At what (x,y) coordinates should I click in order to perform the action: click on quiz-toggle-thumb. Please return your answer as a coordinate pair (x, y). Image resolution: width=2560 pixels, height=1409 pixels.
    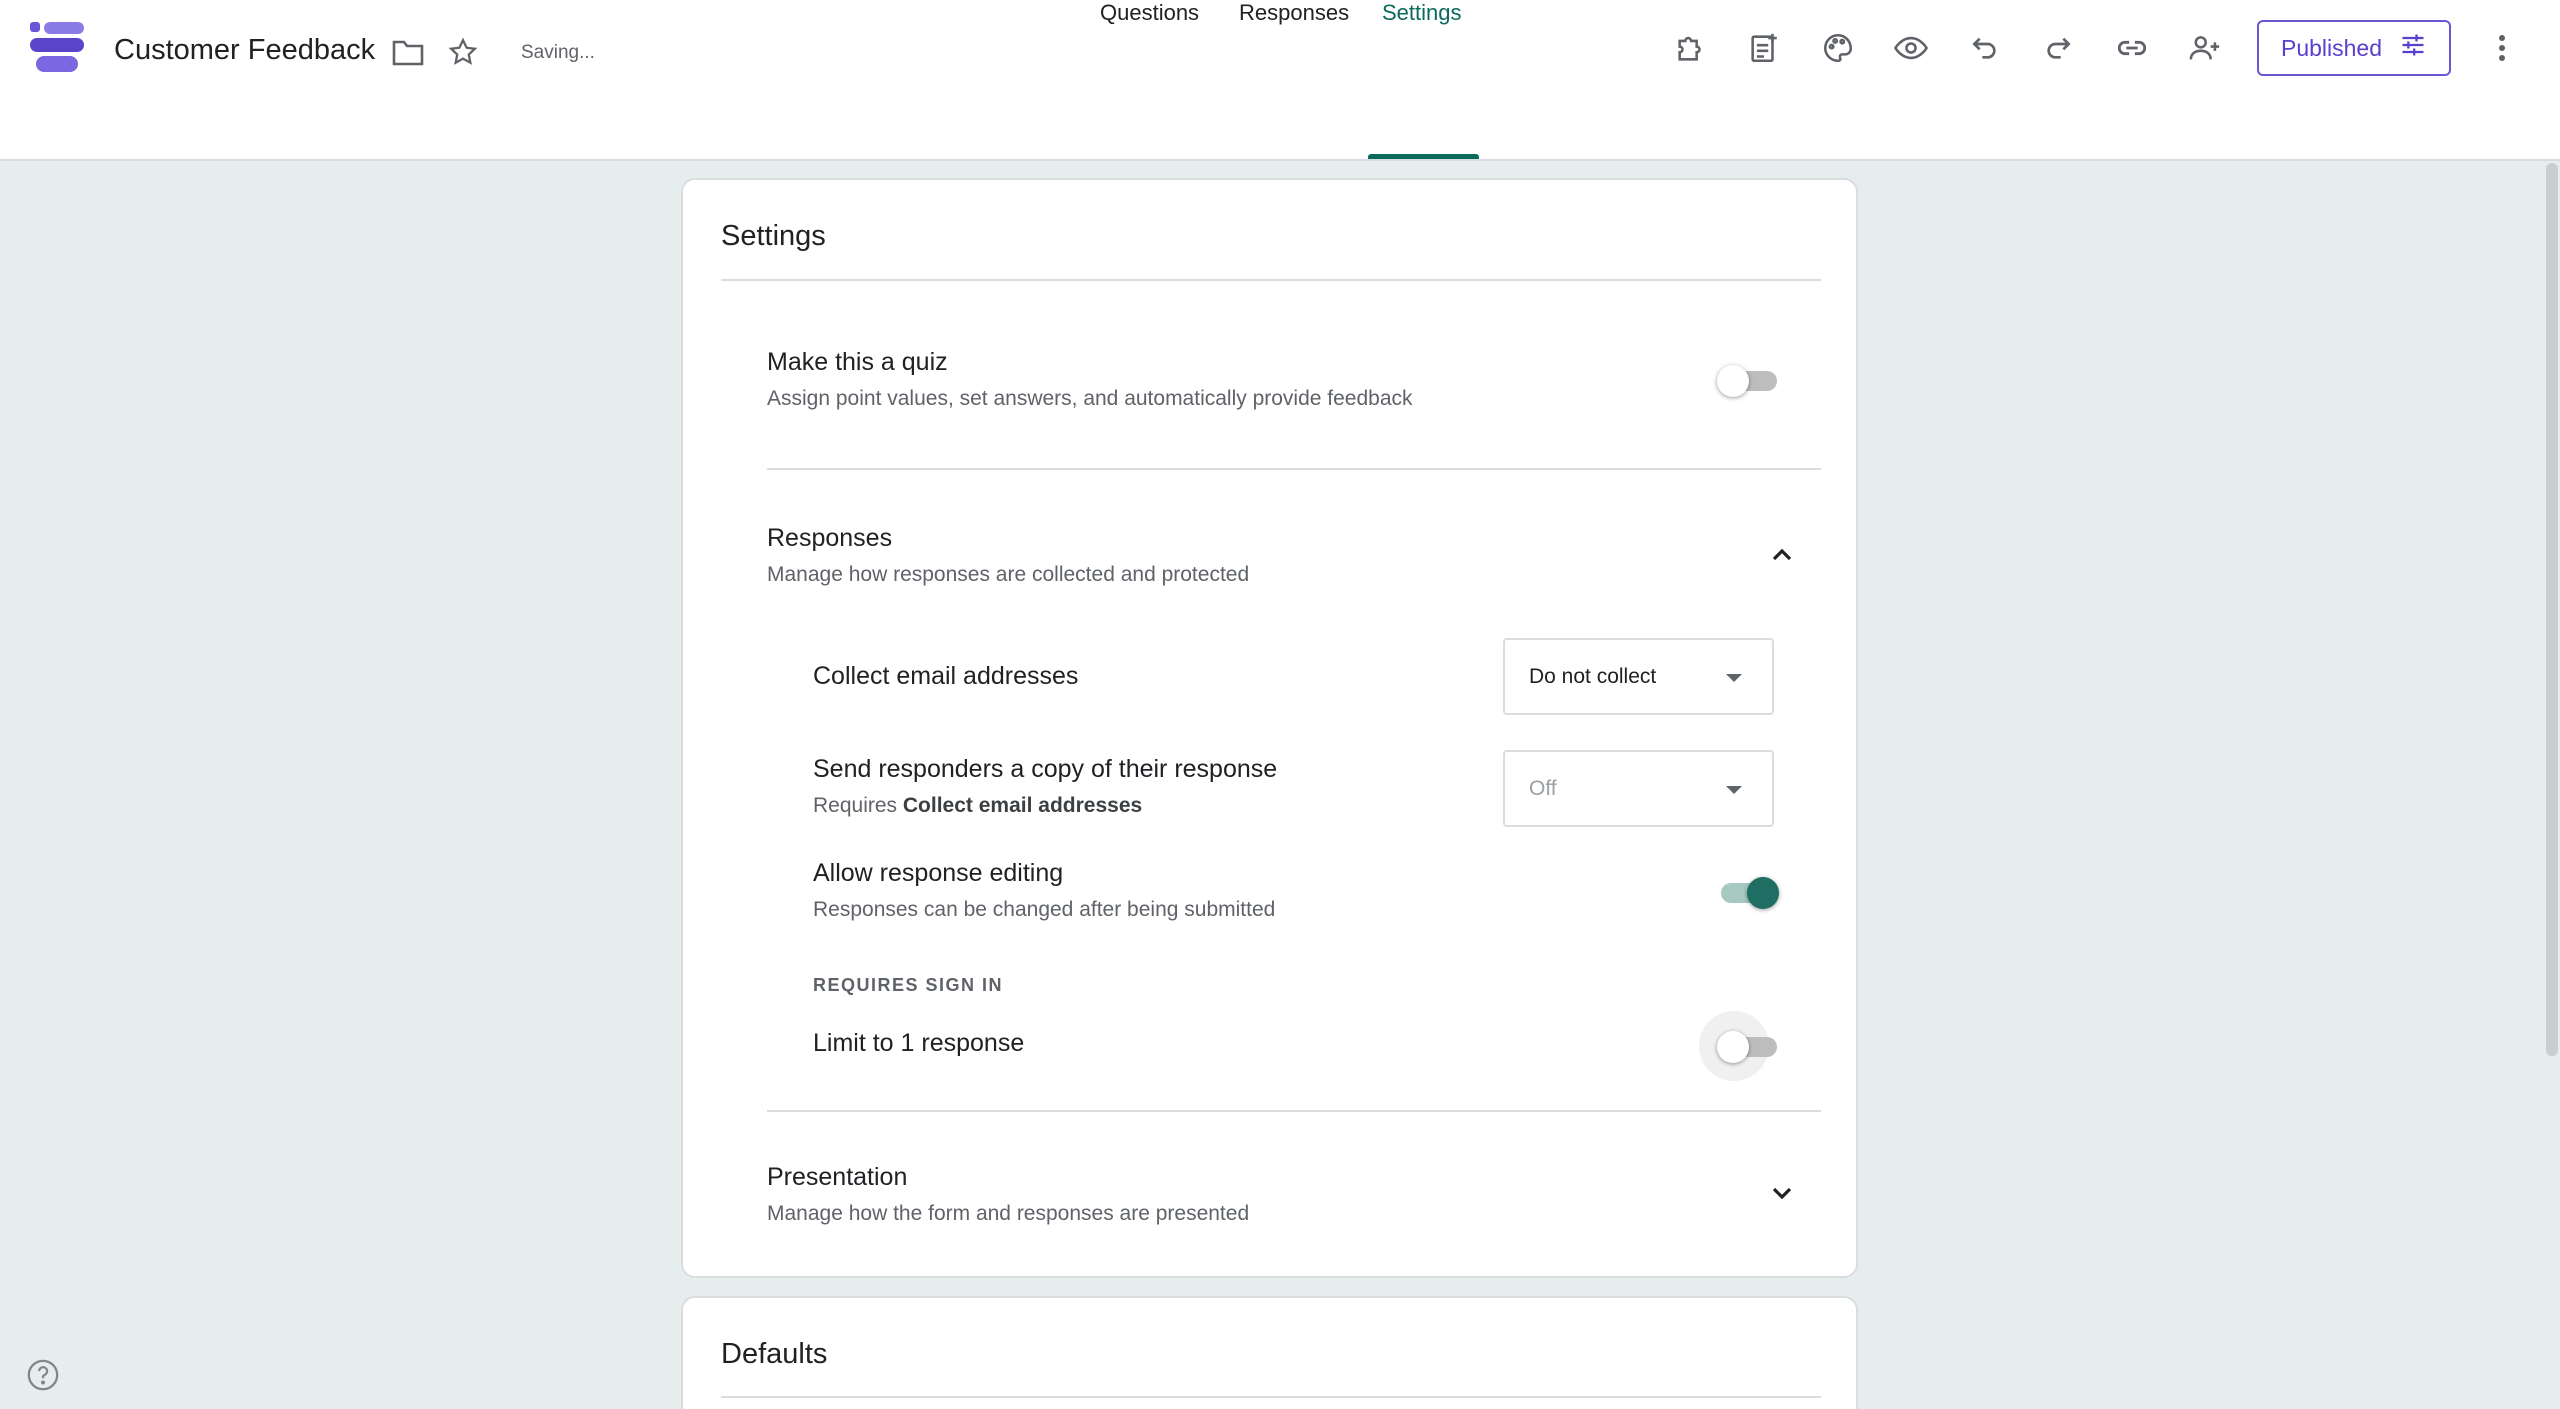
    Looking at the image, I should click on (1733, 381).